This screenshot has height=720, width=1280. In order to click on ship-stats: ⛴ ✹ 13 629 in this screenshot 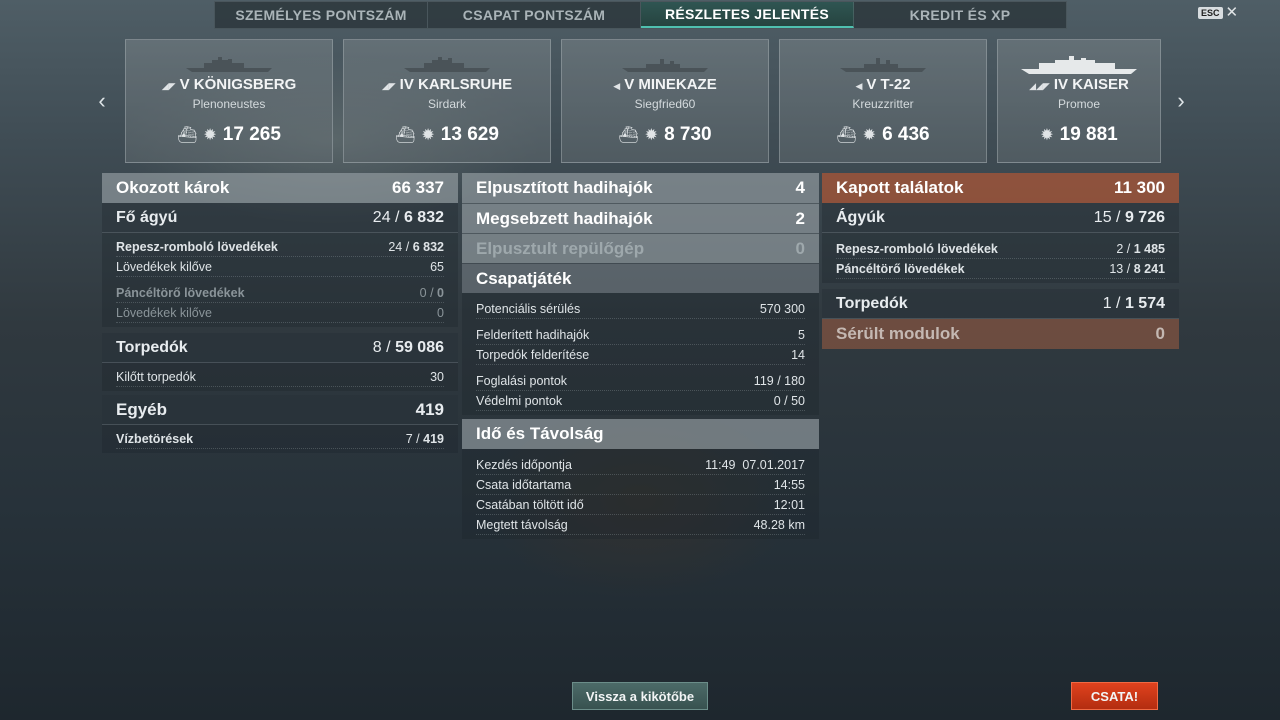, I will do `click(447, 135)`.